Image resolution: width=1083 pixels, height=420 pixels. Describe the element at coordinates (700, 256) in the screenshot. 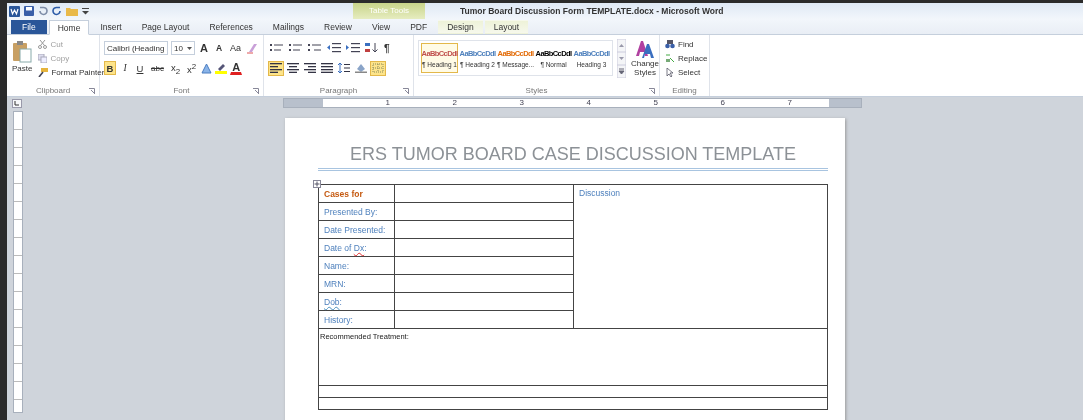

I see `table-cell: Discussion` at that location.